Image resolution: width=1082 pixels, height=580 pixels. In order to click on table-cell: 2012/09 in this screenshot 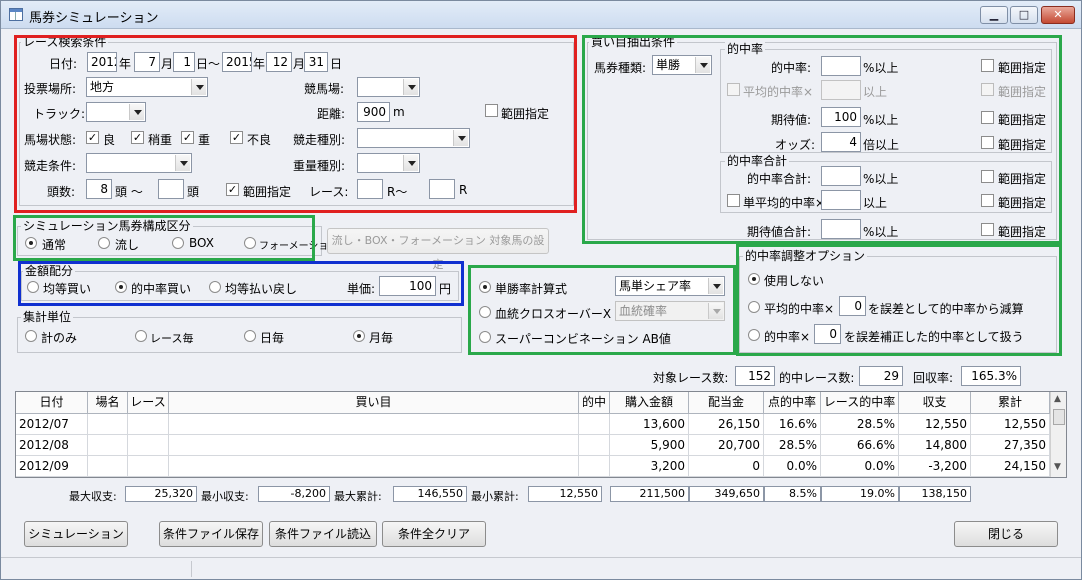, I will do `click(52, 466)`.